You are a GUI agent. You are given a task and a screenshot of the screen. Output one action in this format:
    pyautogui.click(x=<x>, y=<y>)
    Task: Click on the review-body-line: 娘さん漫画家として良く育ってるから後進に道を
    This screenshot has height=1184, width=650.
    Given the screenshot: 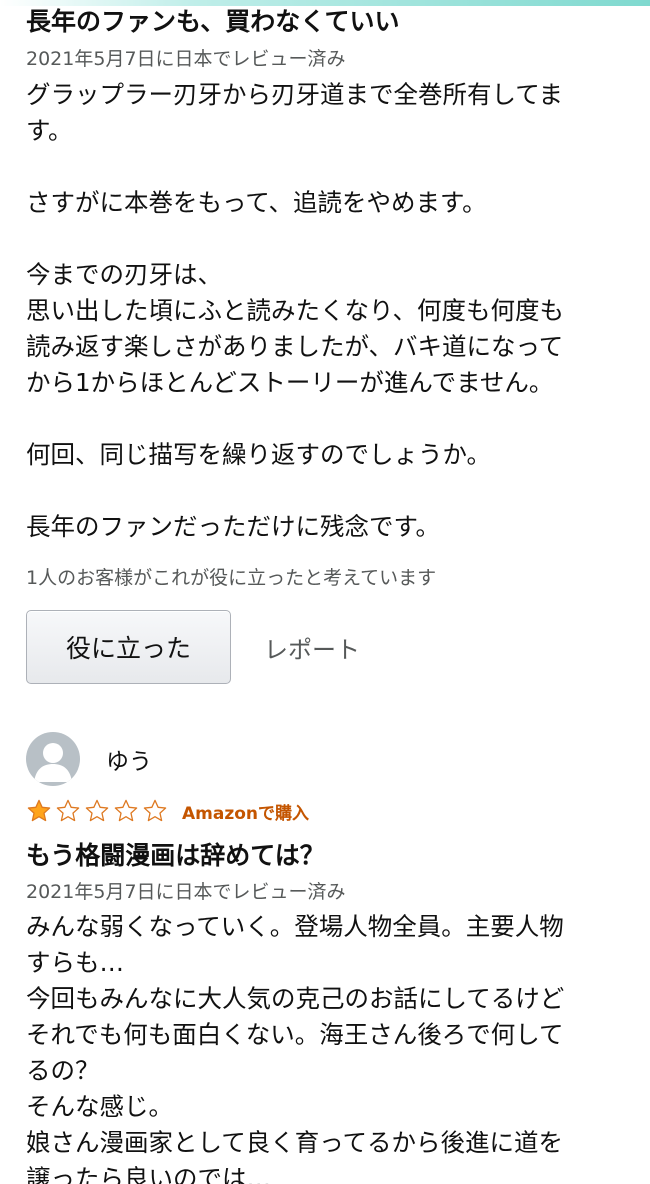 What is the action you would take?
    pyautogui.click(x=295, y=1142)
    